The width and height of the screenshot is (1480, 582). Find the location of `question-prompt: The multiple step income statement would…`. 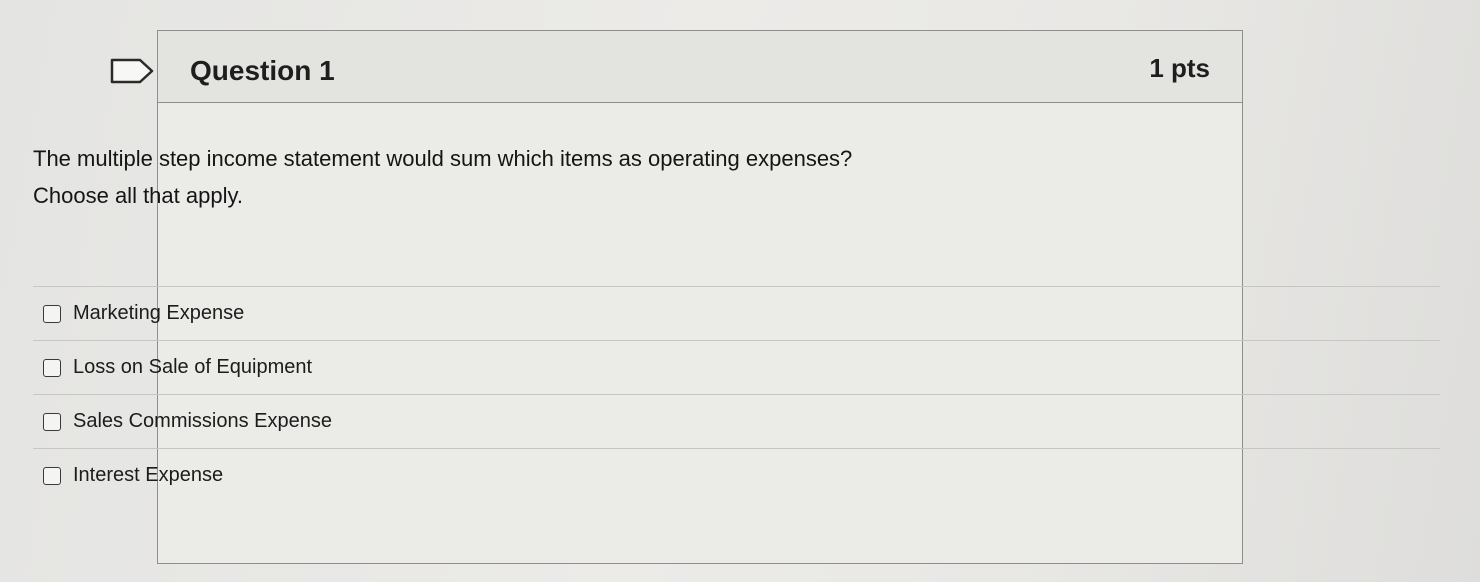

question-prompt: The multiple step income statement would… is located at coordinates (538, 177).